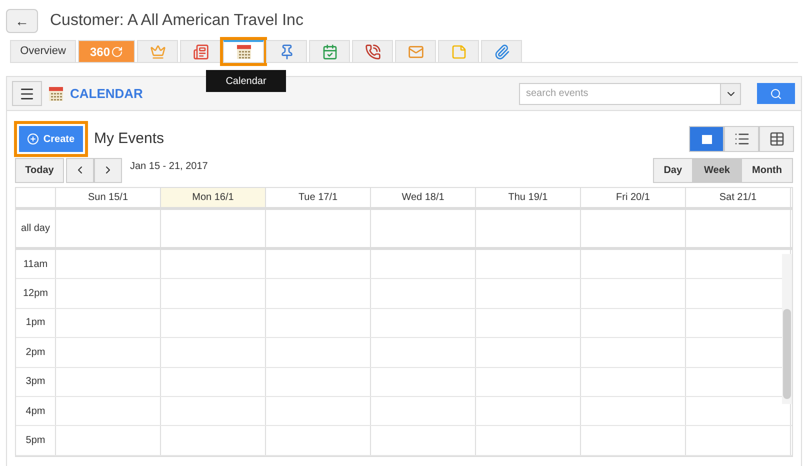 This screenshot has width=808, height=466. Describe the element at coordinates (43, 51) in the screenshot. I see `tab: Overview` at that location.